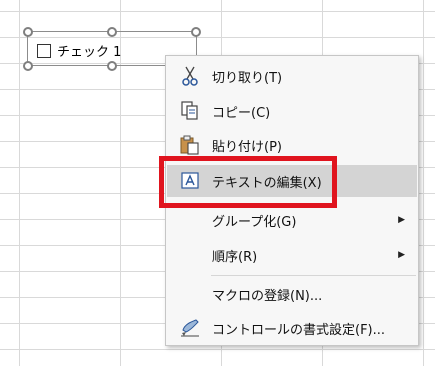  What do you see at coordinates (196, 32) in the screenshot?
I see `resize-handle-top-right` at bounding box center [196, 32].